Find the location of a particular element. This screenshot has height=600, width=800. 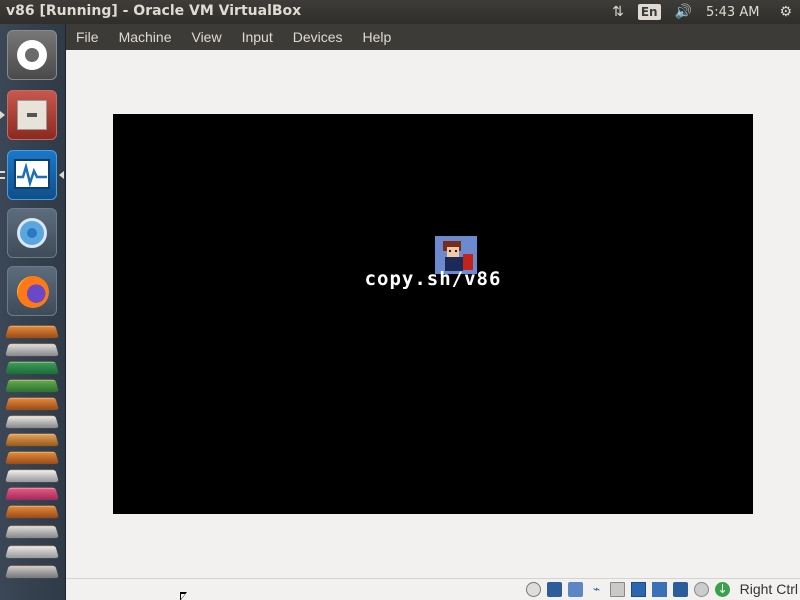

gear-icon: ⚙ is located at coordinates (785, 12).